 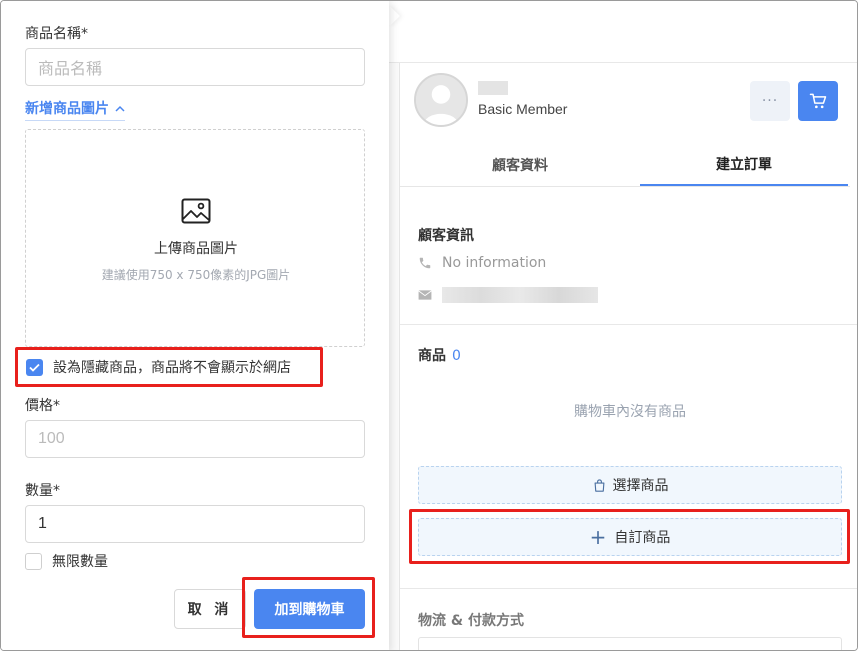 What do you see at coordinates (744, 165) in the screenshot?
I see `tab-create-order: 建立訂單` at bounding box center [744, 165].